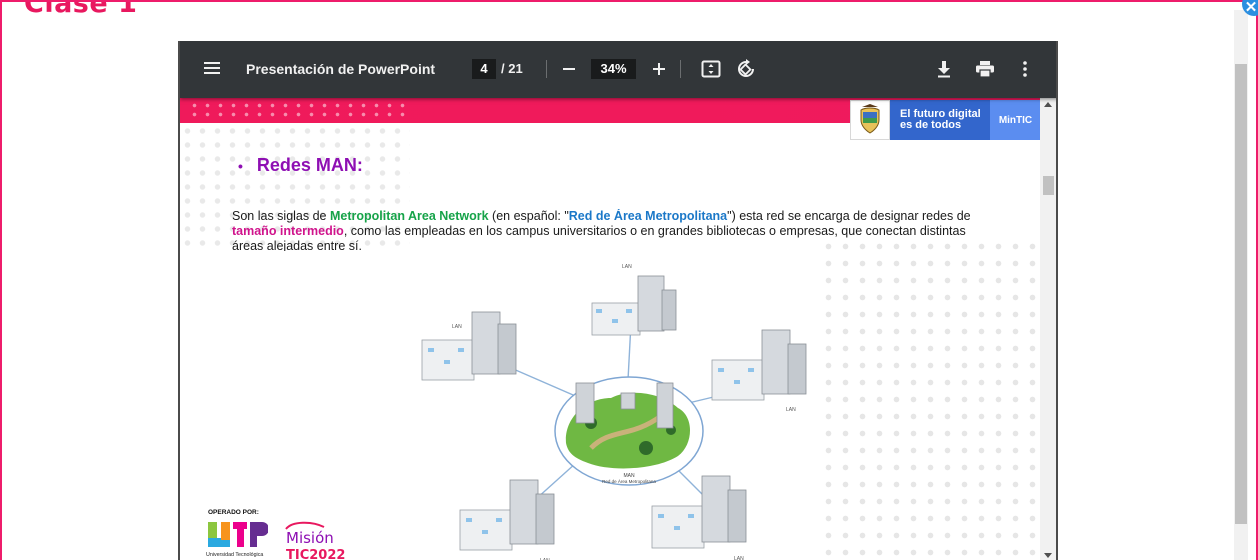 The image size is (1258, 560). I want to click on print-icon, so click(985, 69).